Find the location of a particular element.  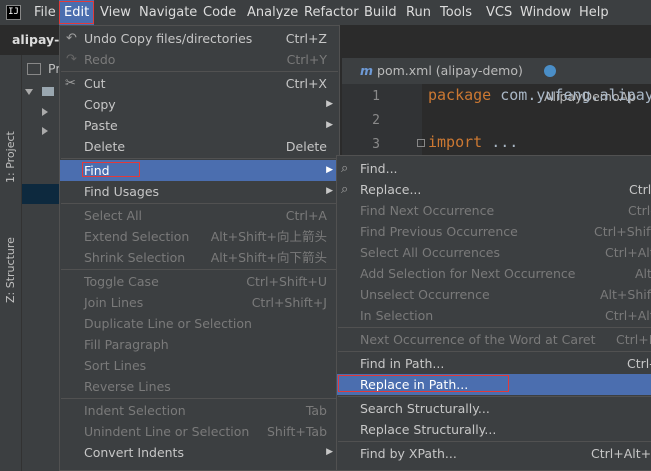

menu-file: File is located at coordinates (45, 12).